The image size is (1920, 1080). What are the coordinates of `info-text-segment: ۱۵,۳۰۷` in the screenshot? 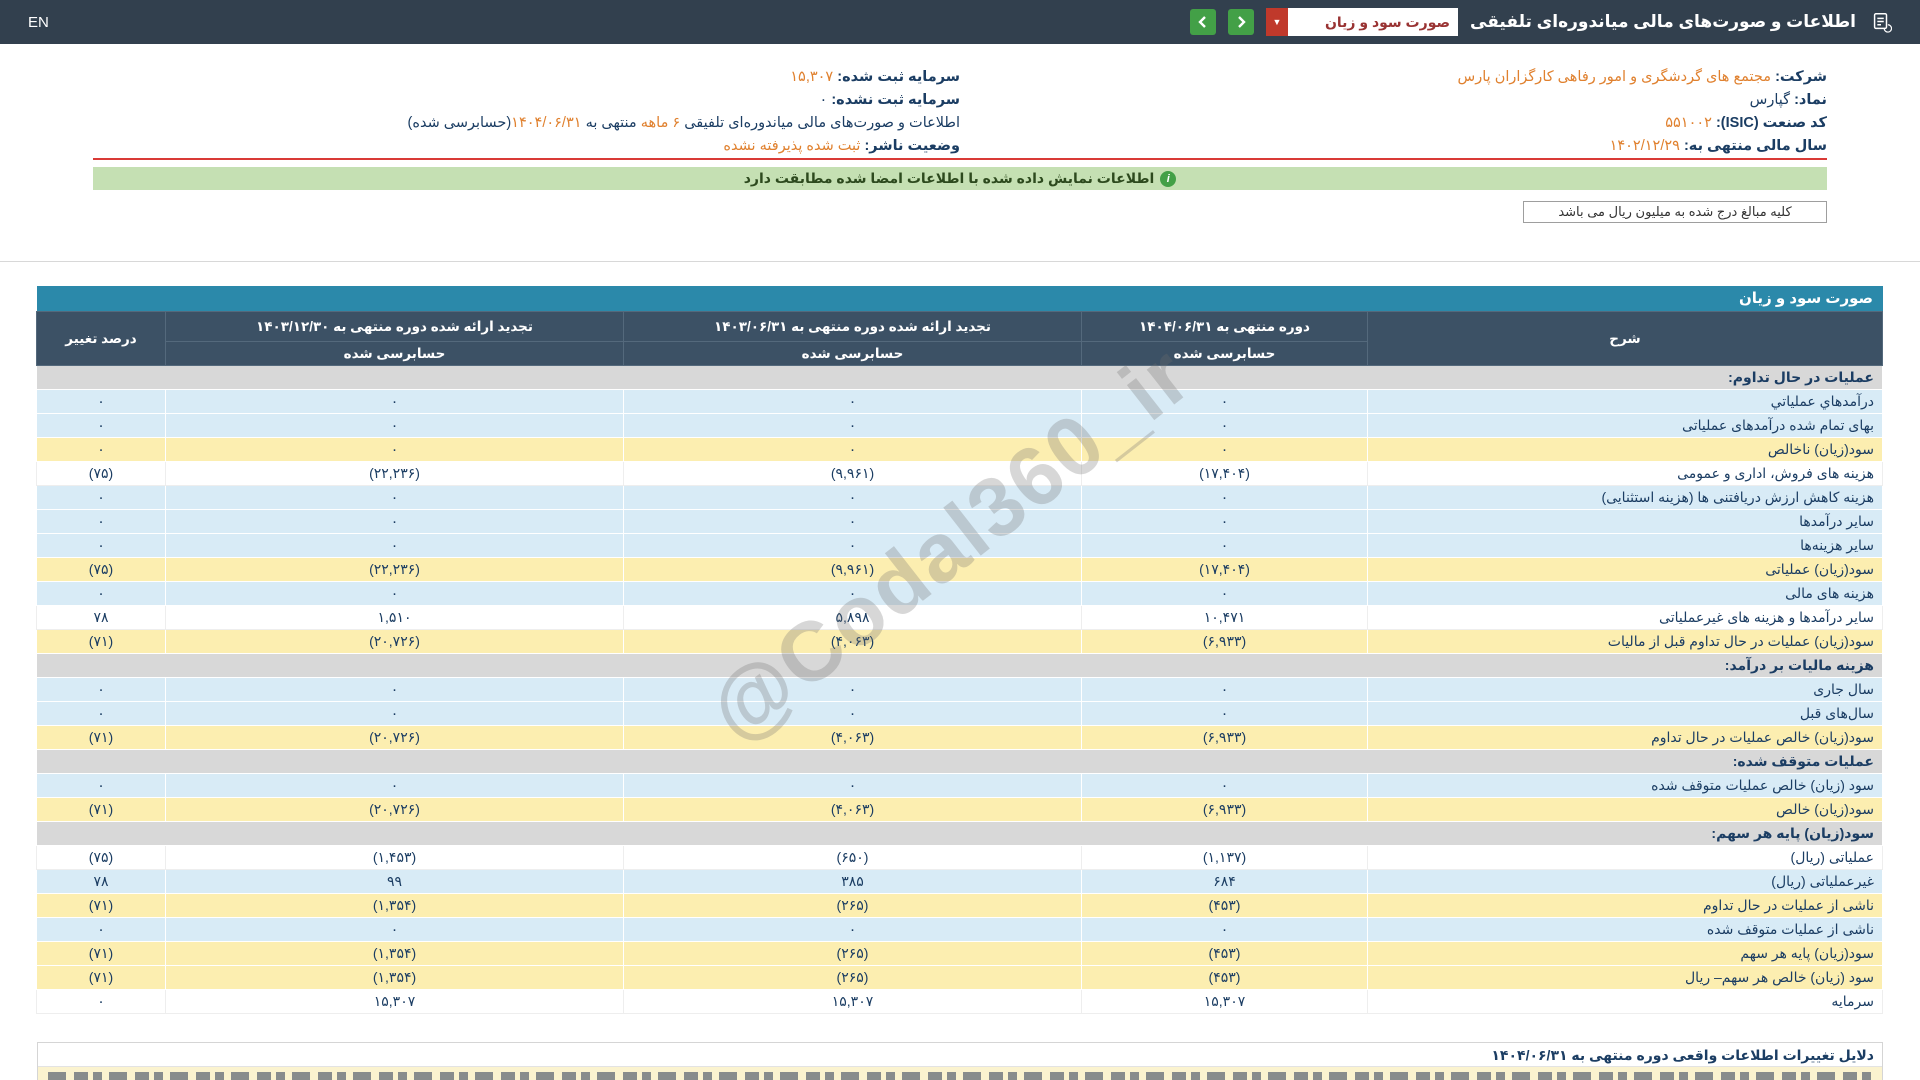 It's located at (812, 77).